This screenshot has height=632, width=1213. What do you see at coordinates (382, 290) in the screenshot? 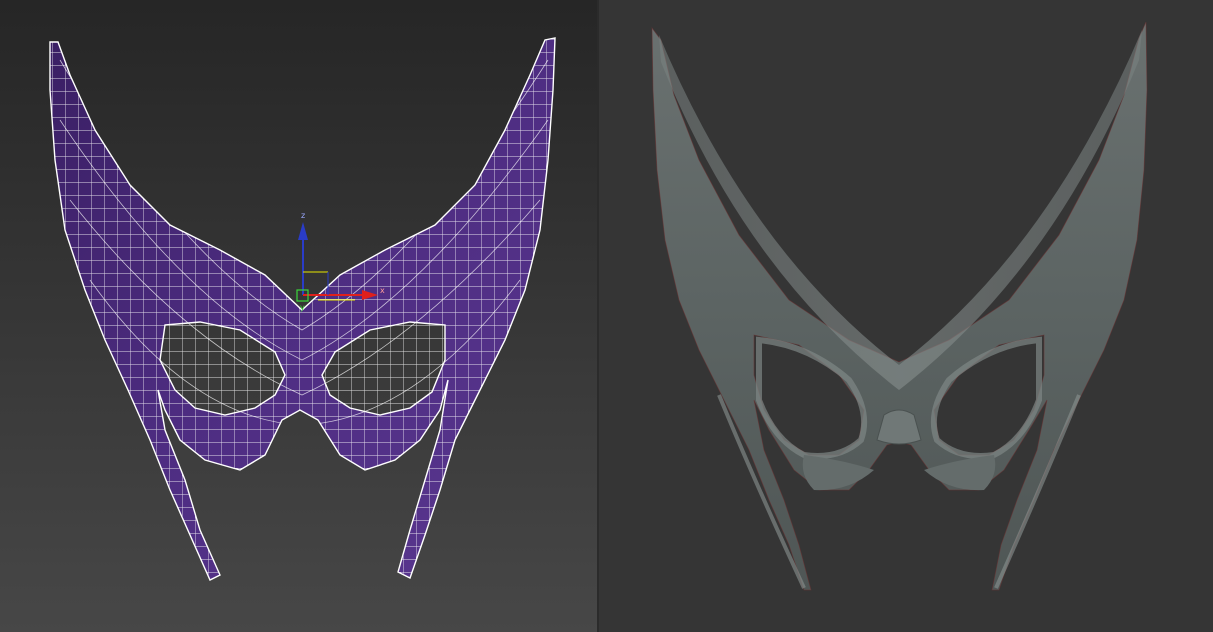
I see `gizmo-x-label: x` at bounding box center [382, 290].